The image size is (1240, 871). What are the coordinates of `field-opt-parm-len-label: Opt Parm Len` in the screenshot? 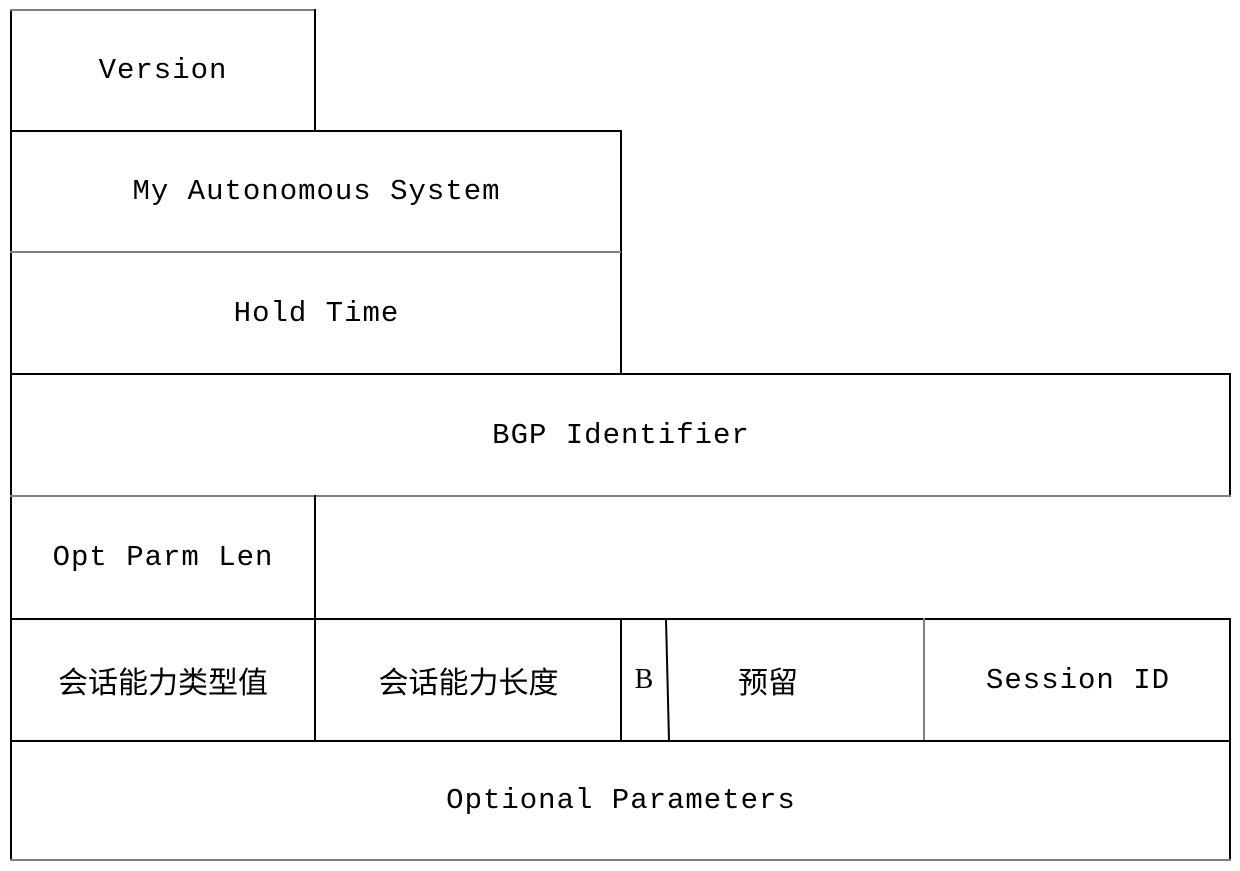 It's located at (163, 557).